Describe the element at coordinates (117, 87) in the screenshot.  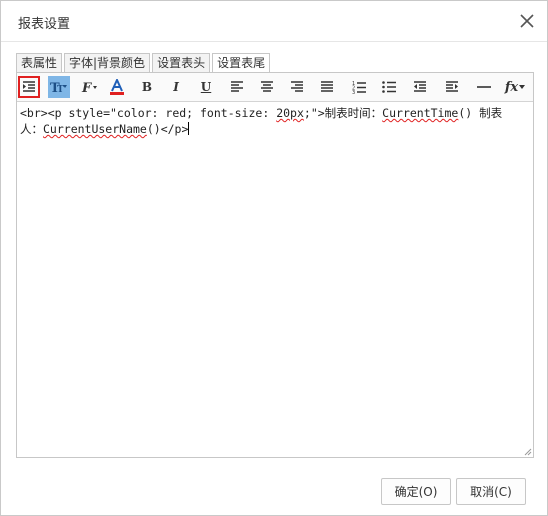
I see `font-color-icon` at that location.